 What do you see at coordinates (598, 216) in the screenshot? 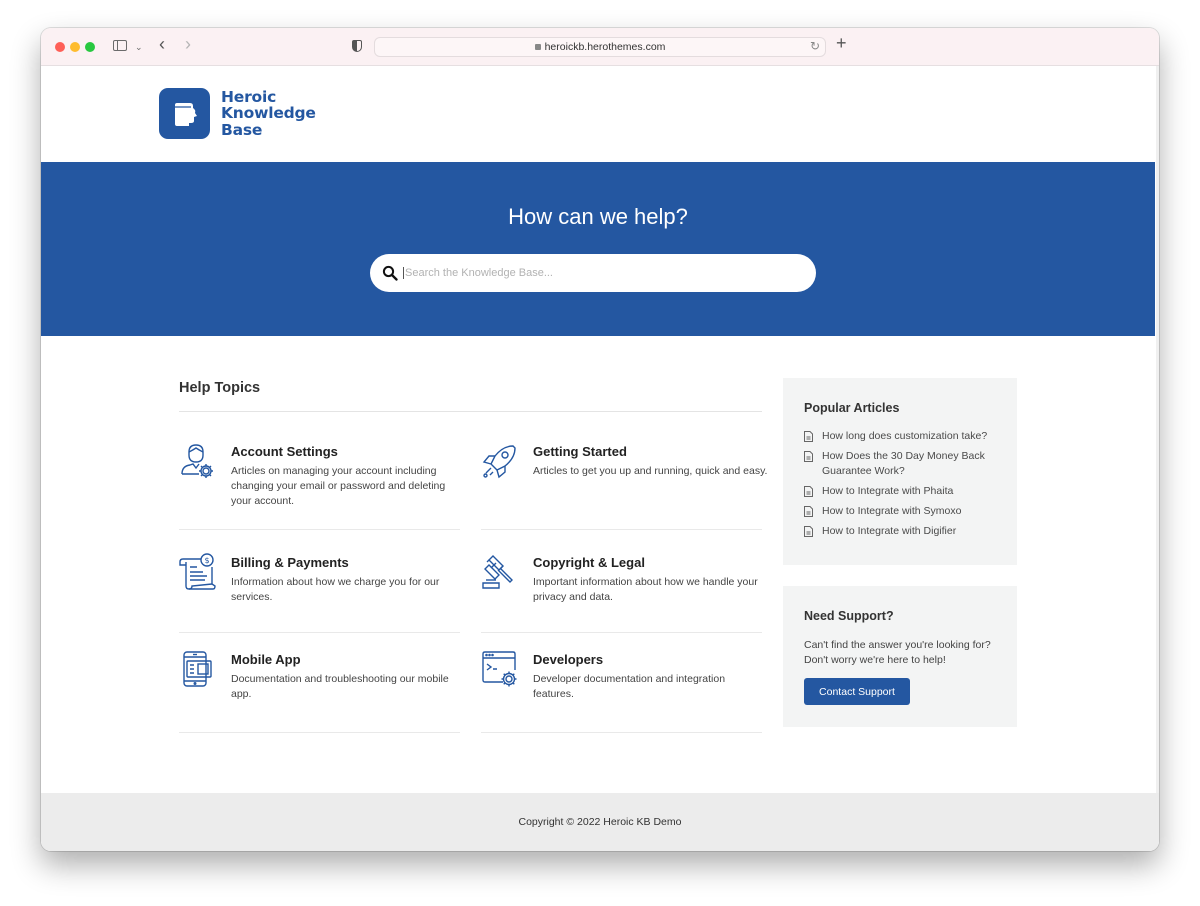
I see `hero-title: How can we help?` at bounding box center [598, 216].